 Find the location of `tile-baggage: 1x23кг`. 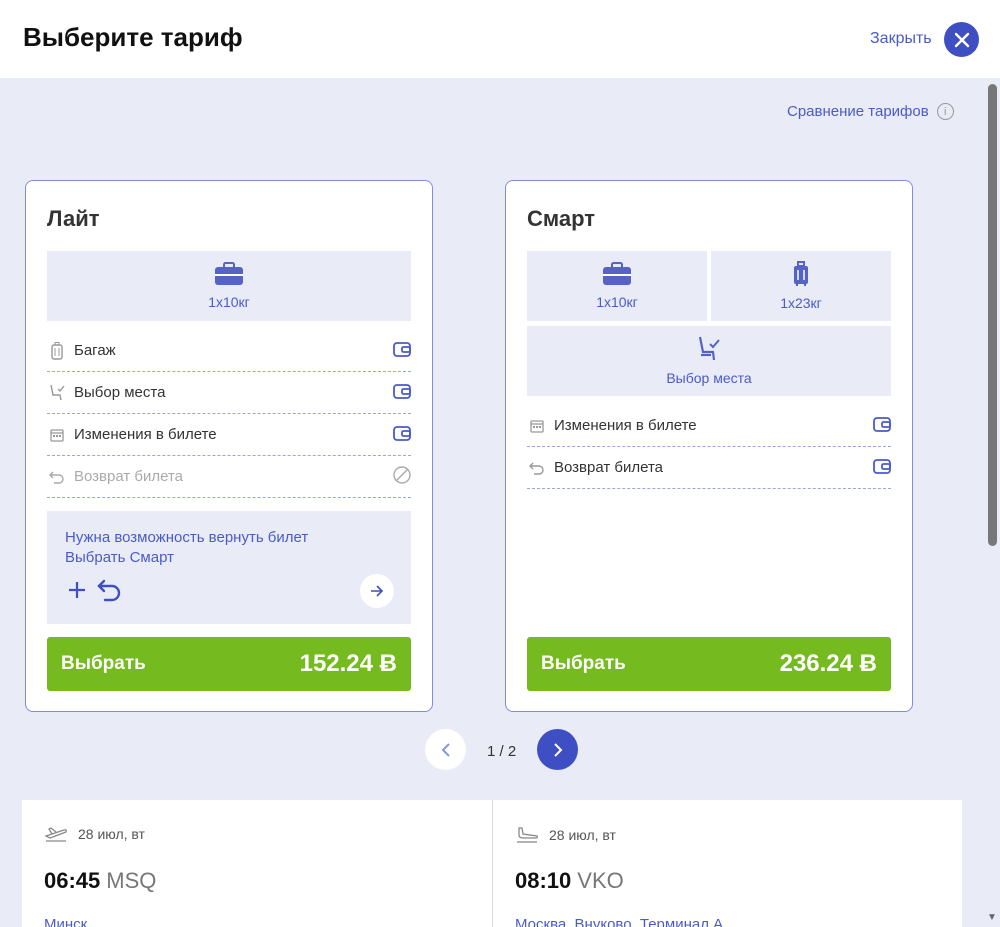

tile-baggage: 1x23кг is located at coordinates (801, 286).